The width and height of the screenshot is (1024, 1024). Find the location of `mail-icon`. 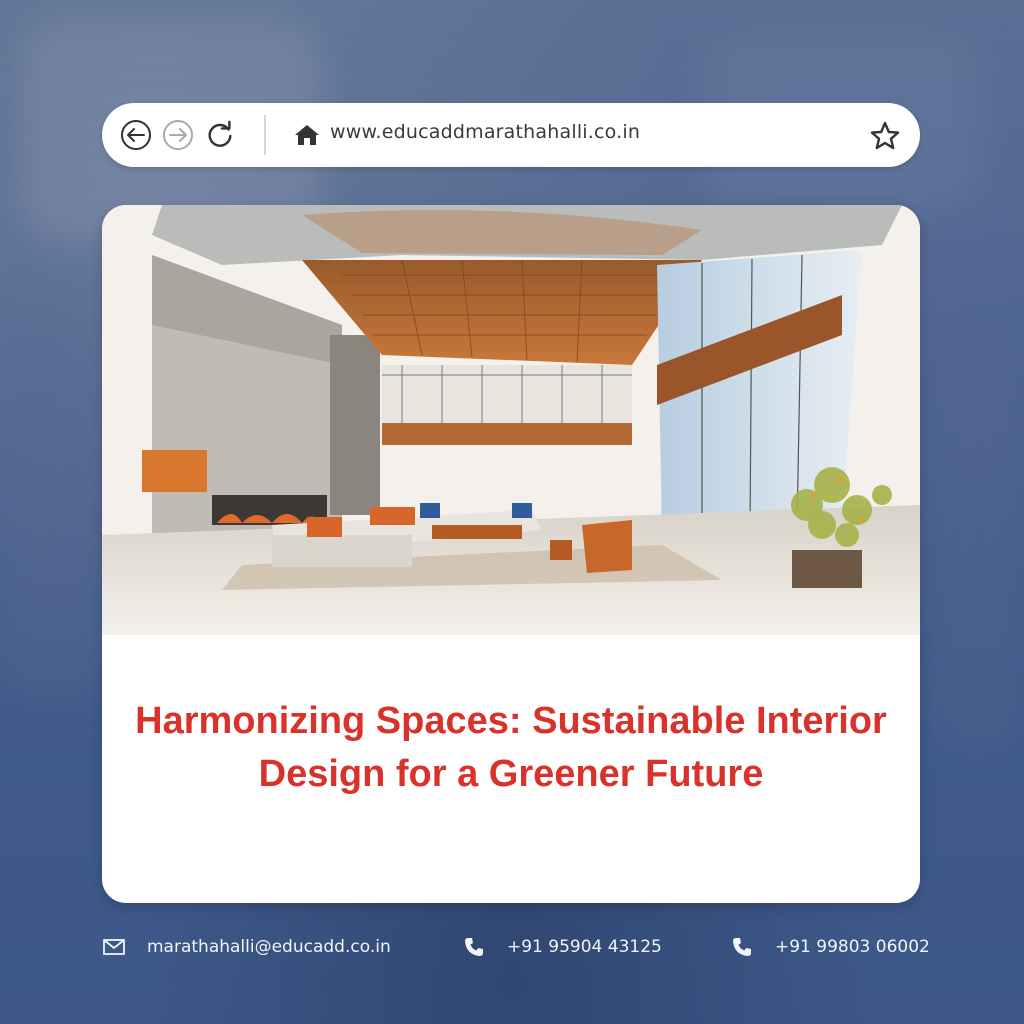

mail-icon is located at coordinates (114, 947).